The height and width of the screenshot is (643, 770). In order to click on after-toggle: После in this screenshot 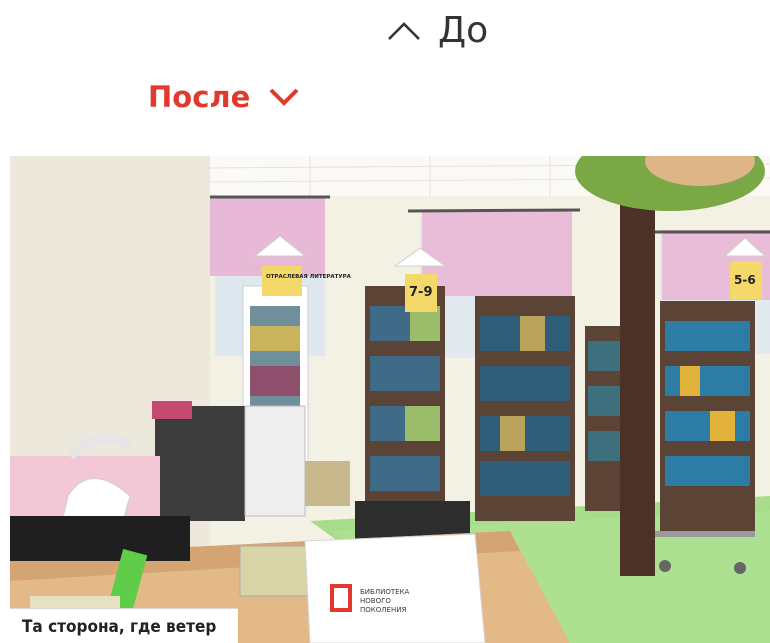, I will do `click(224, 97)`.